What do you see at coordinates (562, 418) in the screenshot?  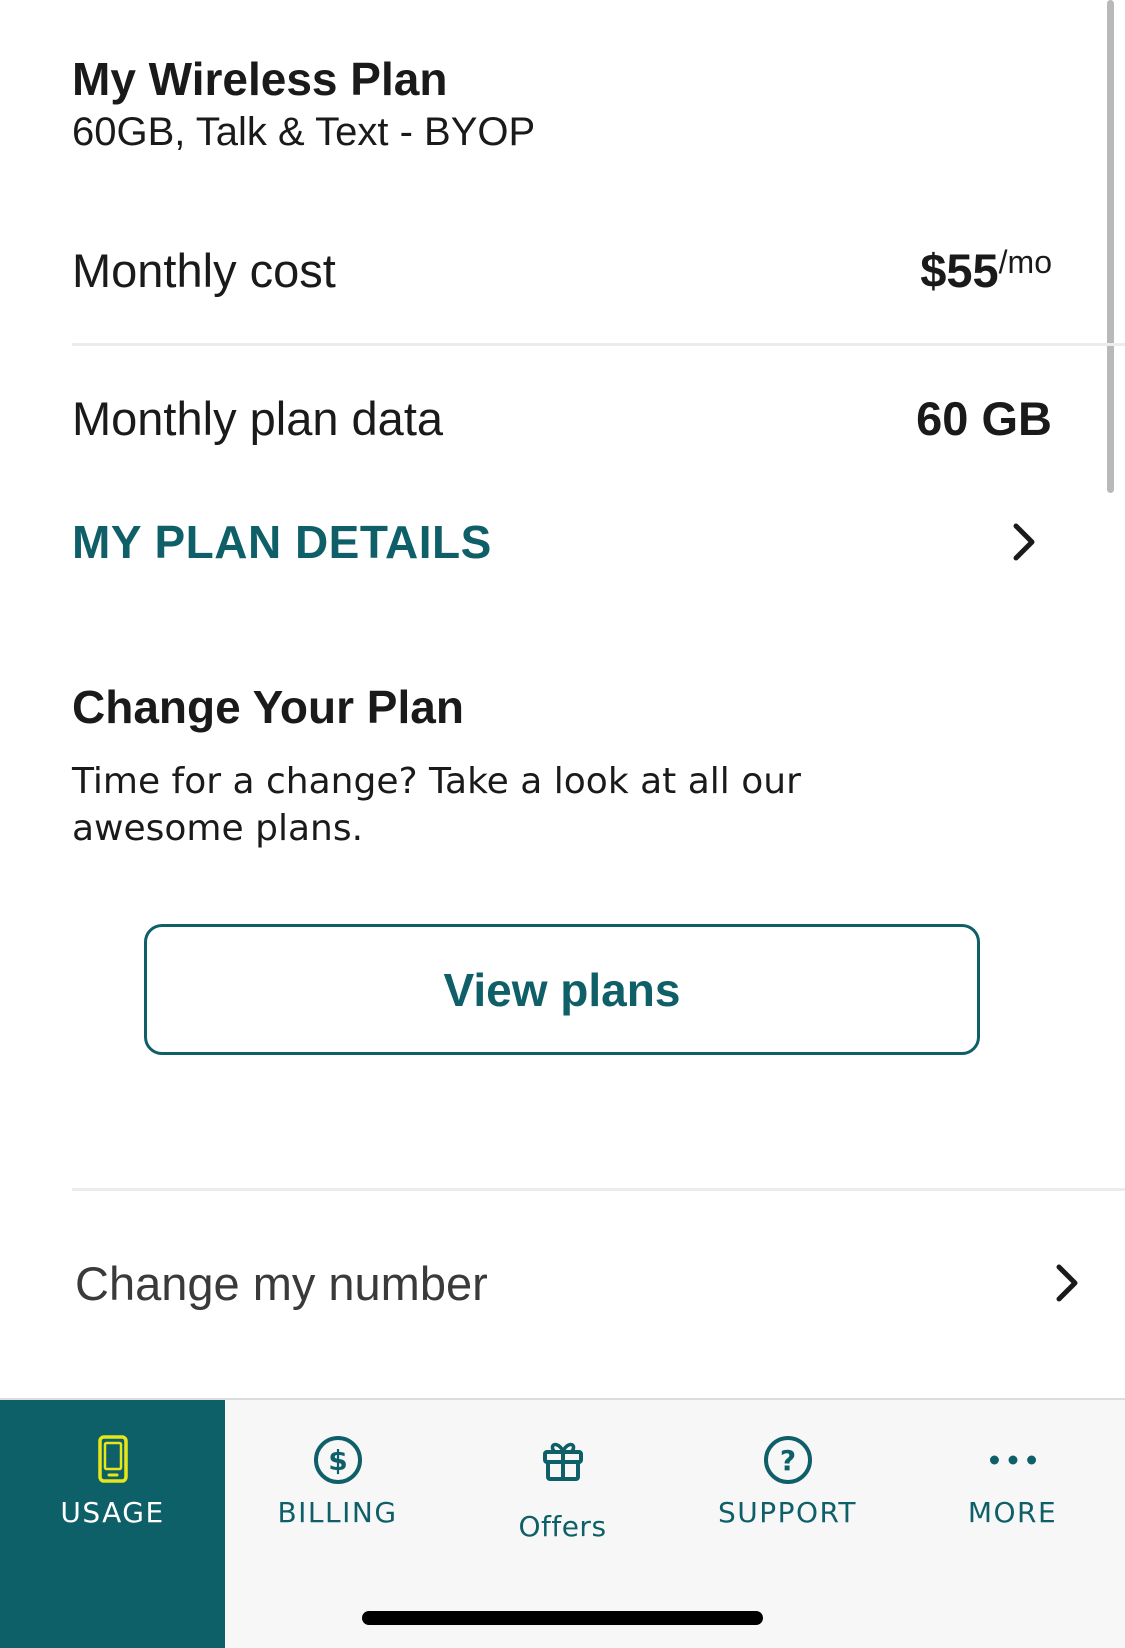 I see `plan-data-row: Monthly plan data 60 GB` at bounding box center [562, 418].